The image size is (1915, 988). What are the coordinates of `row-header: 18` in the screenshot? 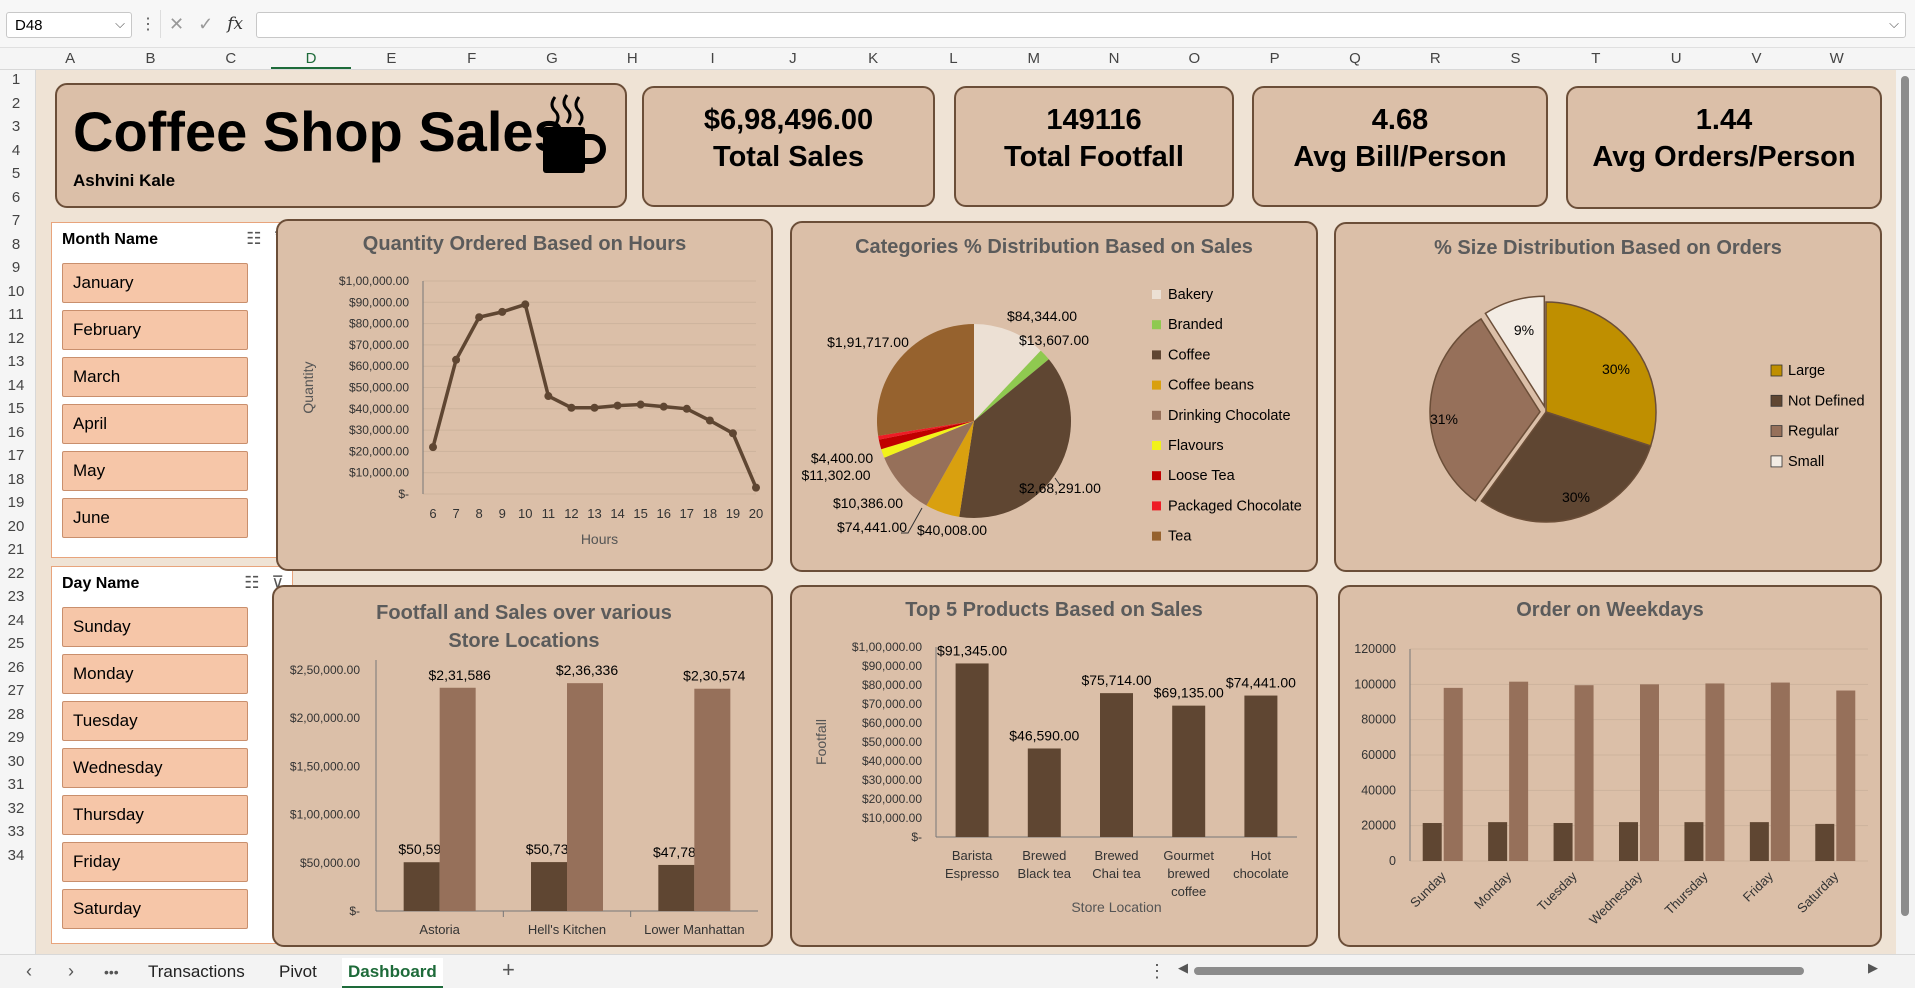 It's located at (16, 479).